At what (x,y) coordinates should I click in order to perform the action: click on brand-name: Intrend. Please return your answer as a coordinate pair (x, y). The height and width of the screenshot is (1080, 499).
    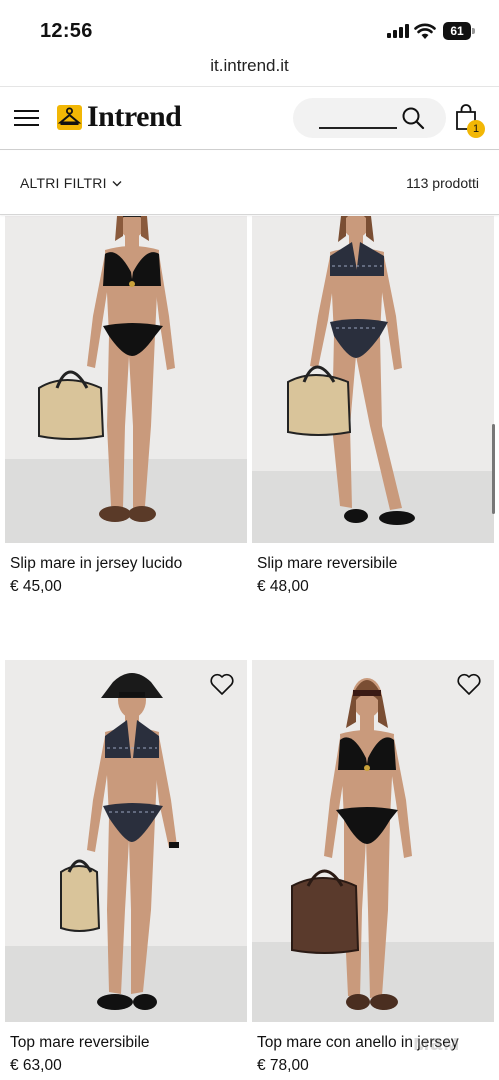
    Looking at the image, I should click on (134, 116).